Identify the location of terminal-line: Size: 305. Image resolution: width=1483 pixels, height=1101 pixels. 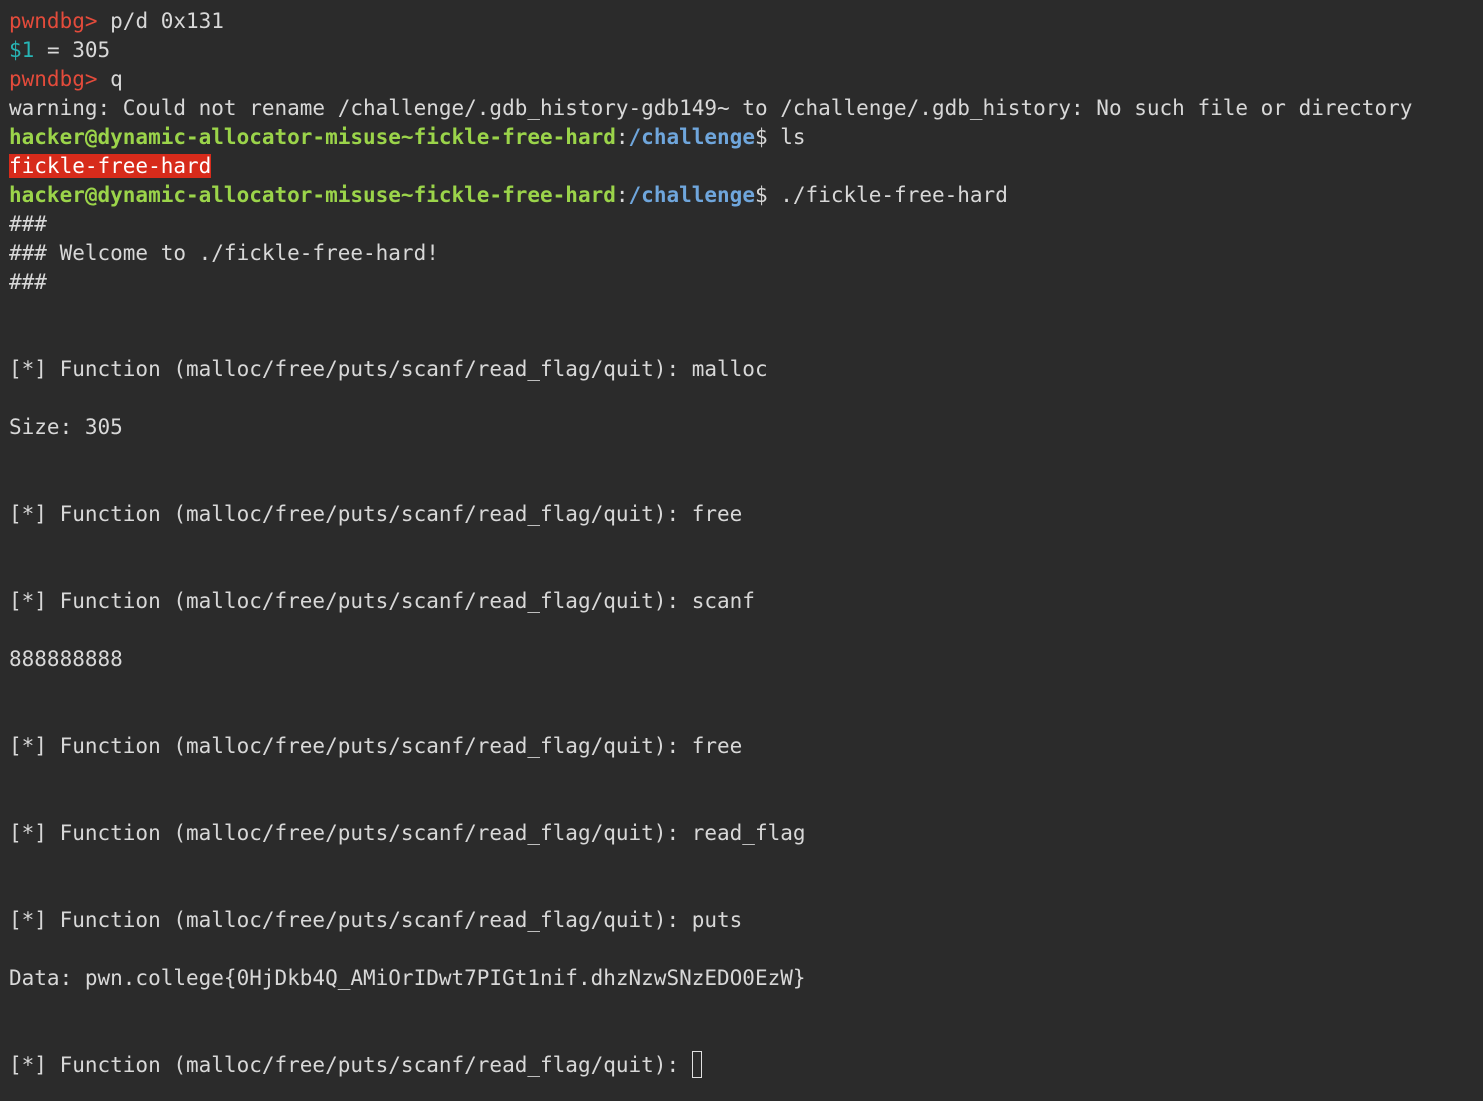
(746, 427).